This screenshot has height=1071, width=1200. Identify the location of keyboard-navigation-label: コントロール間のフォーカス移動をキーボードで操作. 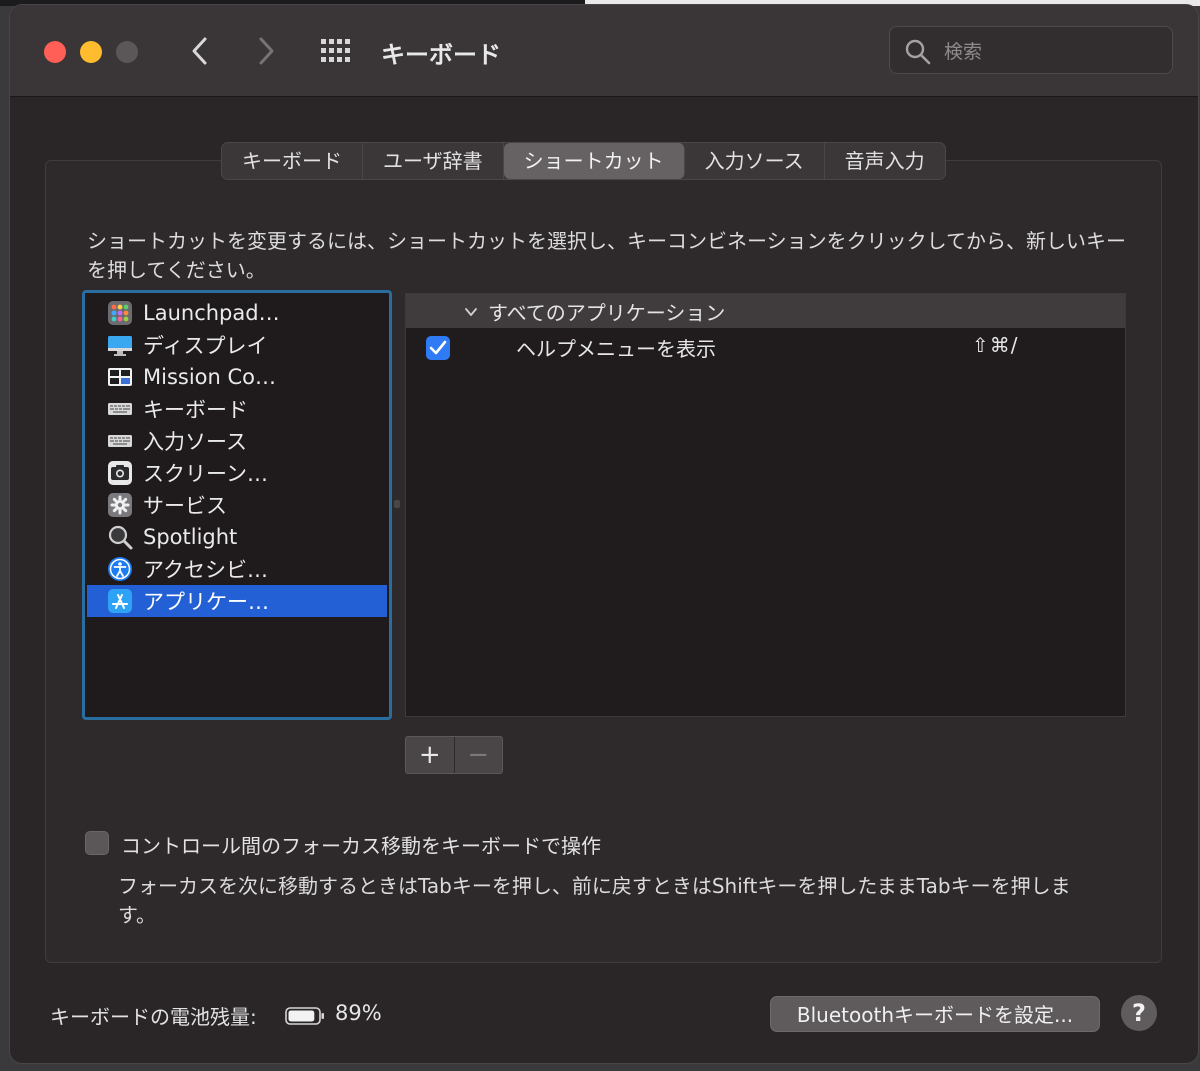
(361, 844).